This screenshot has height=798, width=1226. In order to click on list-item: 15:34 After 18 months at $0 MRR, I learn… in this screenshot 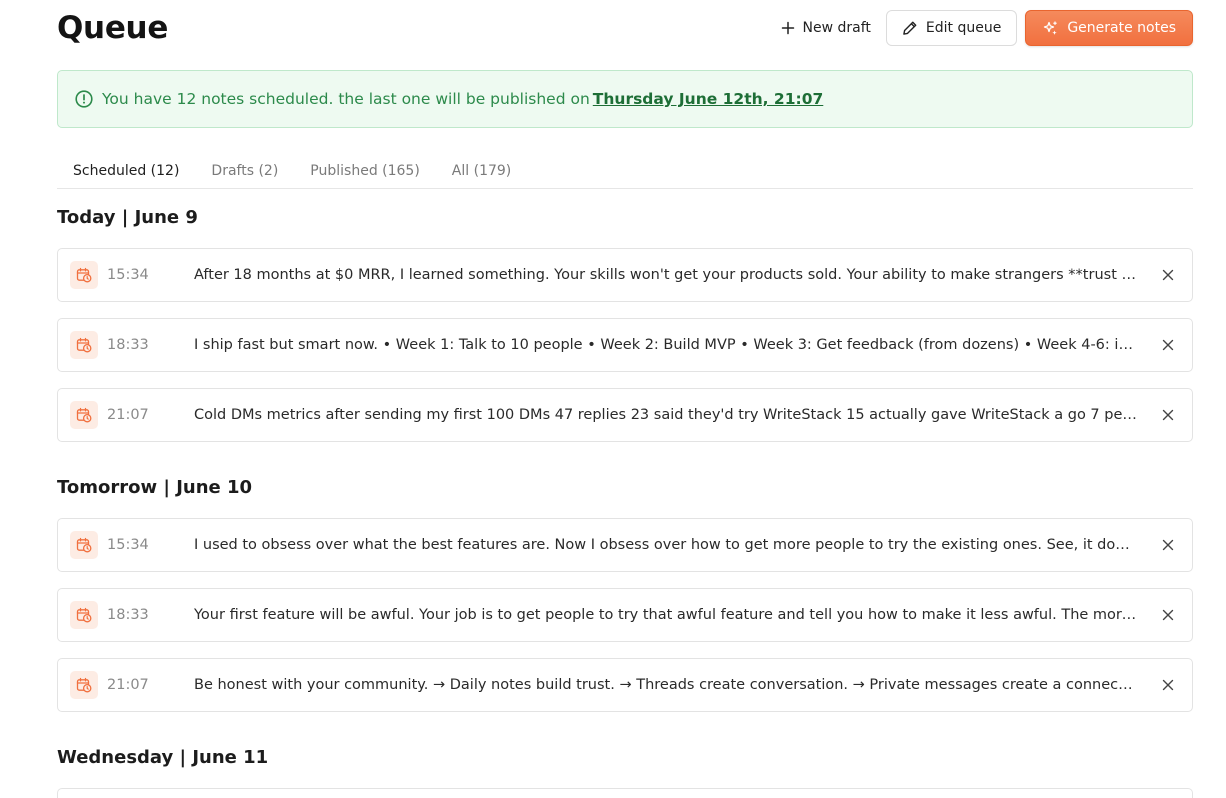, I will do `click(625, 275)`.